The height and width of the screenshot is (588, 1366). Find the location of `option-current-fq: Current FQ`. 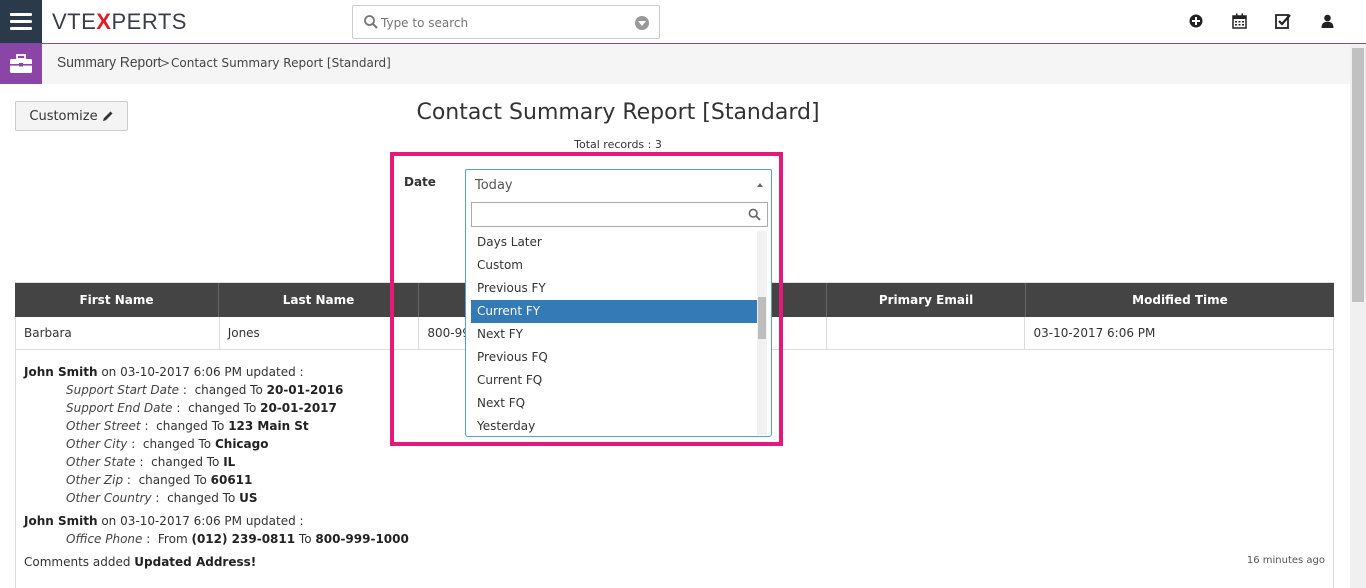

option-current-fq: Current FQ is located at coordinates (614, 380).